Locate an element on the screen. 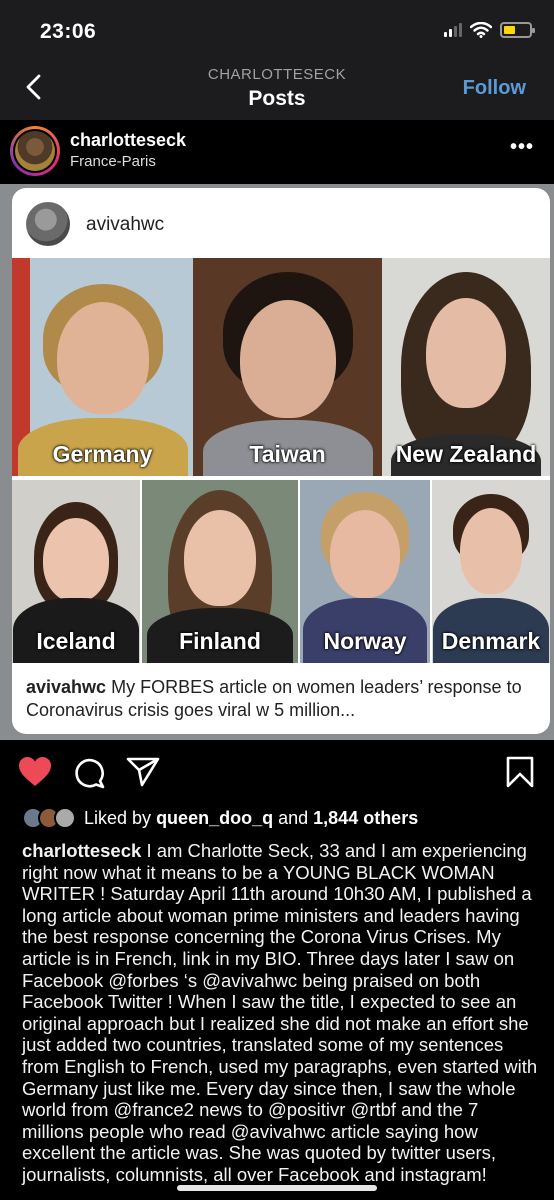  status-time: 23:06 is located at coordinates (68, 31).